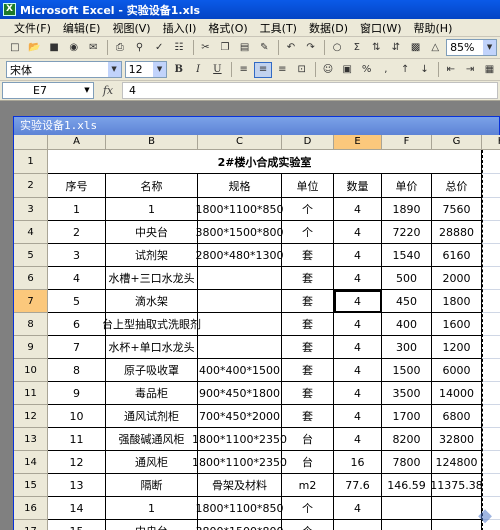  I want to click on comma-button: ,, so click(385, 70).